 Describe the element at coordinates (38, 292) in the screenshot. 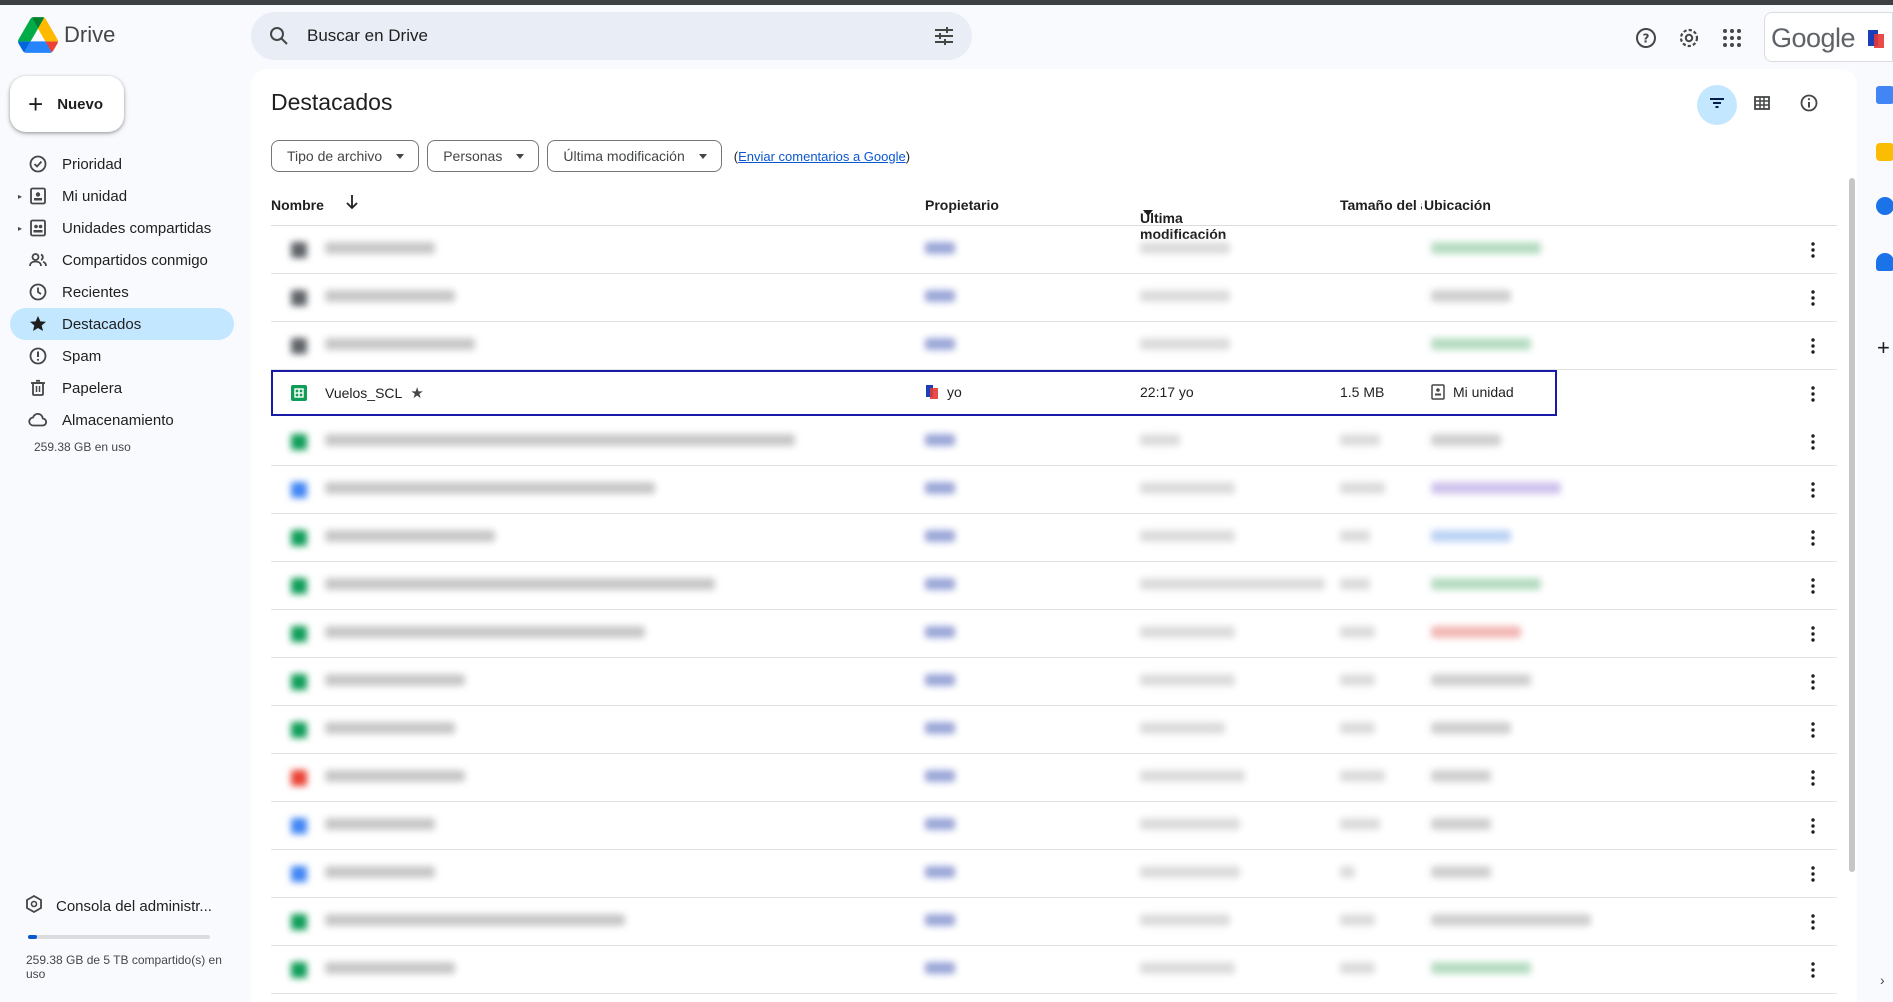

I see `clock-icon` at that location.